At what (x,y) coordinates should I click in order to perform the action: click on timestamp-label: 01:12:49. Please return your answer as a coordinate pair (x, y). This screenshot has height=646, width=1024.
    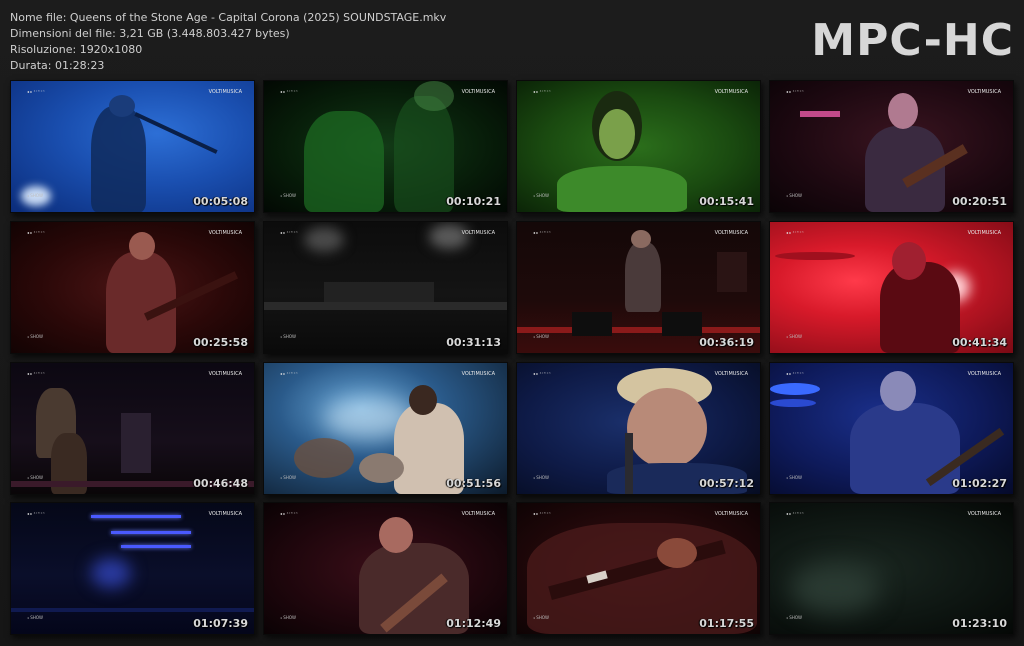
    Looking at the image, I should click on (473, 623).